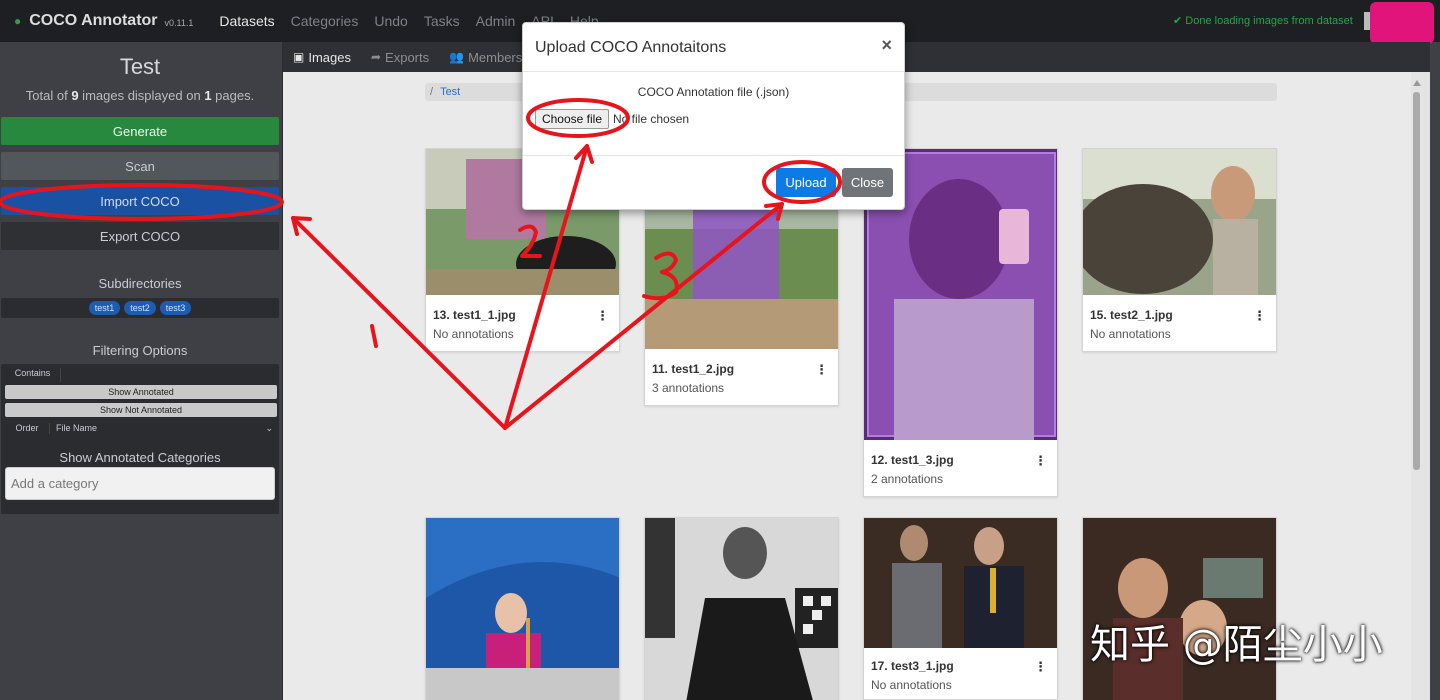  I want to click on info-mid: images displayed on, so click(141, 95).